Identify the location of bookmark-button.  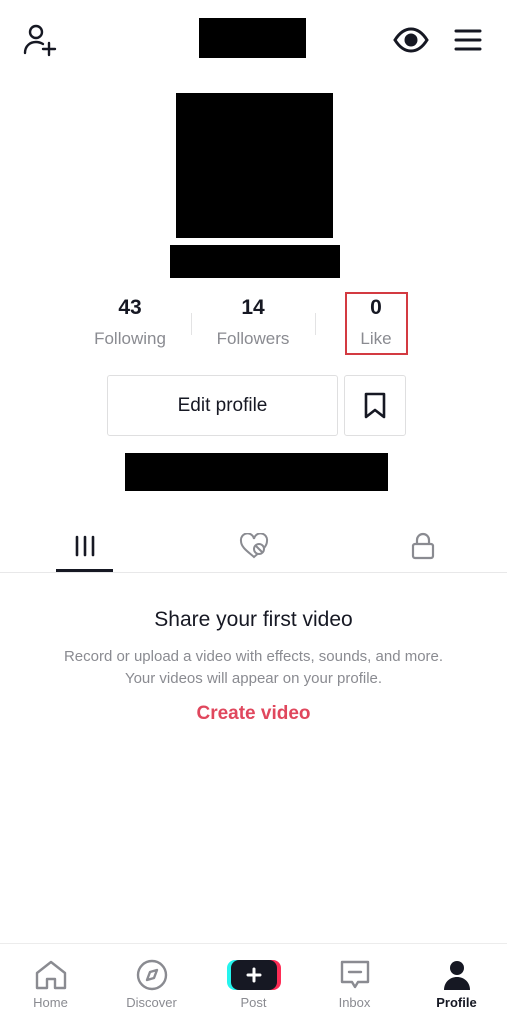
(375, 405).